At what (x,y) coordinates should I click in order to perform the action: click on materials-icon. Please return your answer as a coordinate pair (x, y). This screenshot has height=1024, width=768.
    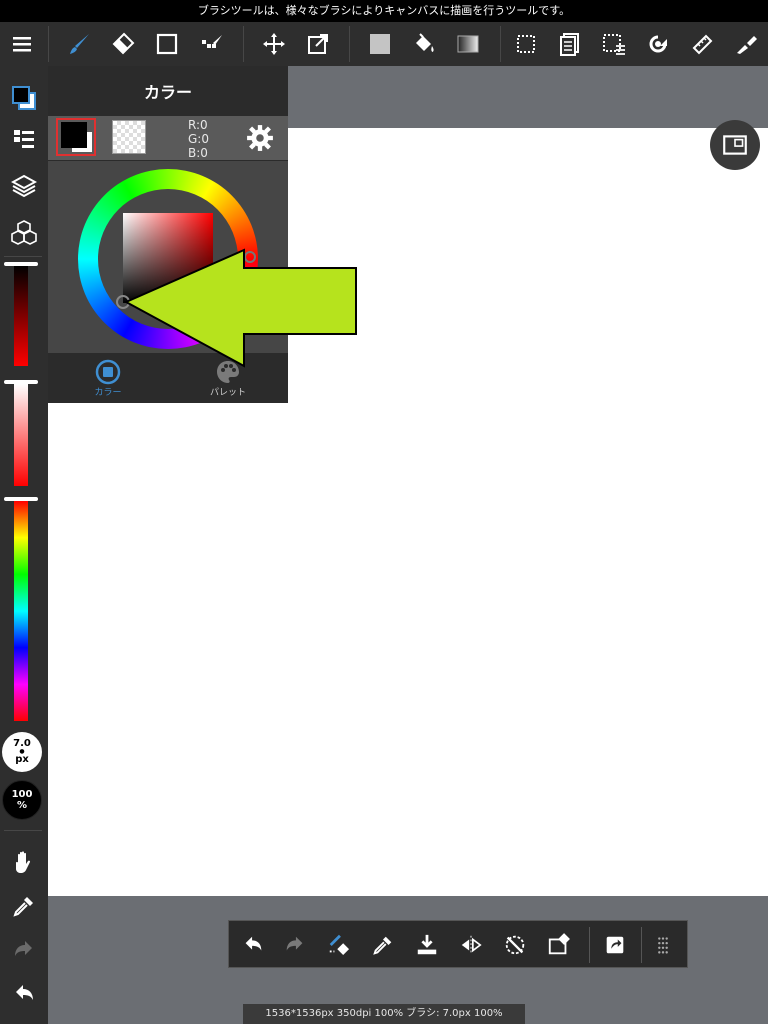
    Looking at the image, I should click on (24, 232).